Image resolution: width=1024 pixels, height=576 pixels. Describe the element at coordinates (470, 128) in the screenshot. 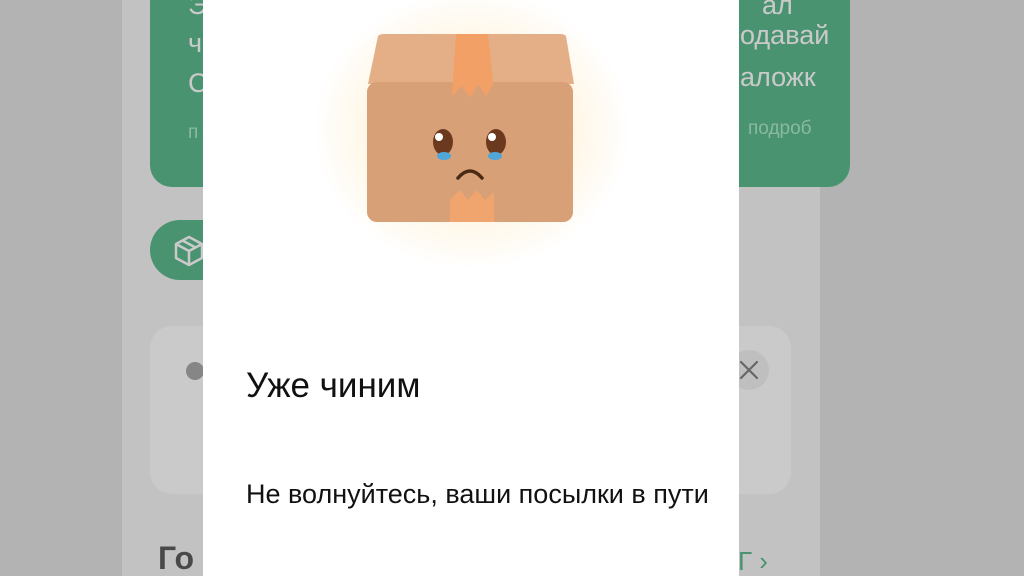

I see `sad-parcel-box-icon` at that location.